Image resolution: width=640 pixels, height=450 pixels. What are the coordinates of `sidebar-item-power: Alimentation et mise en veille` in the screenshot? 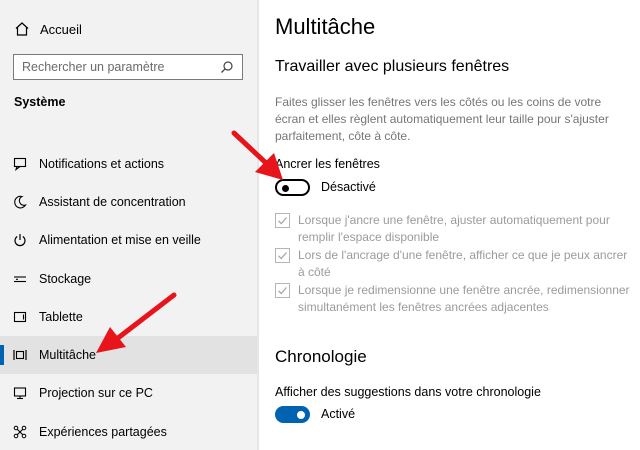 It's located at (128, 240).